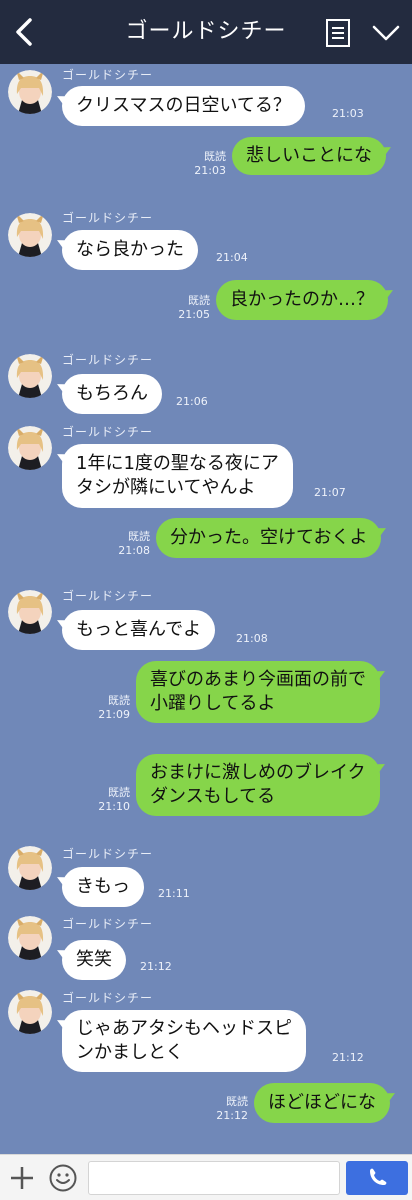 The width and height of the screenshot is (412, 1200). I want to click on chat-title: ゴールドシチー, so click(206, 31).